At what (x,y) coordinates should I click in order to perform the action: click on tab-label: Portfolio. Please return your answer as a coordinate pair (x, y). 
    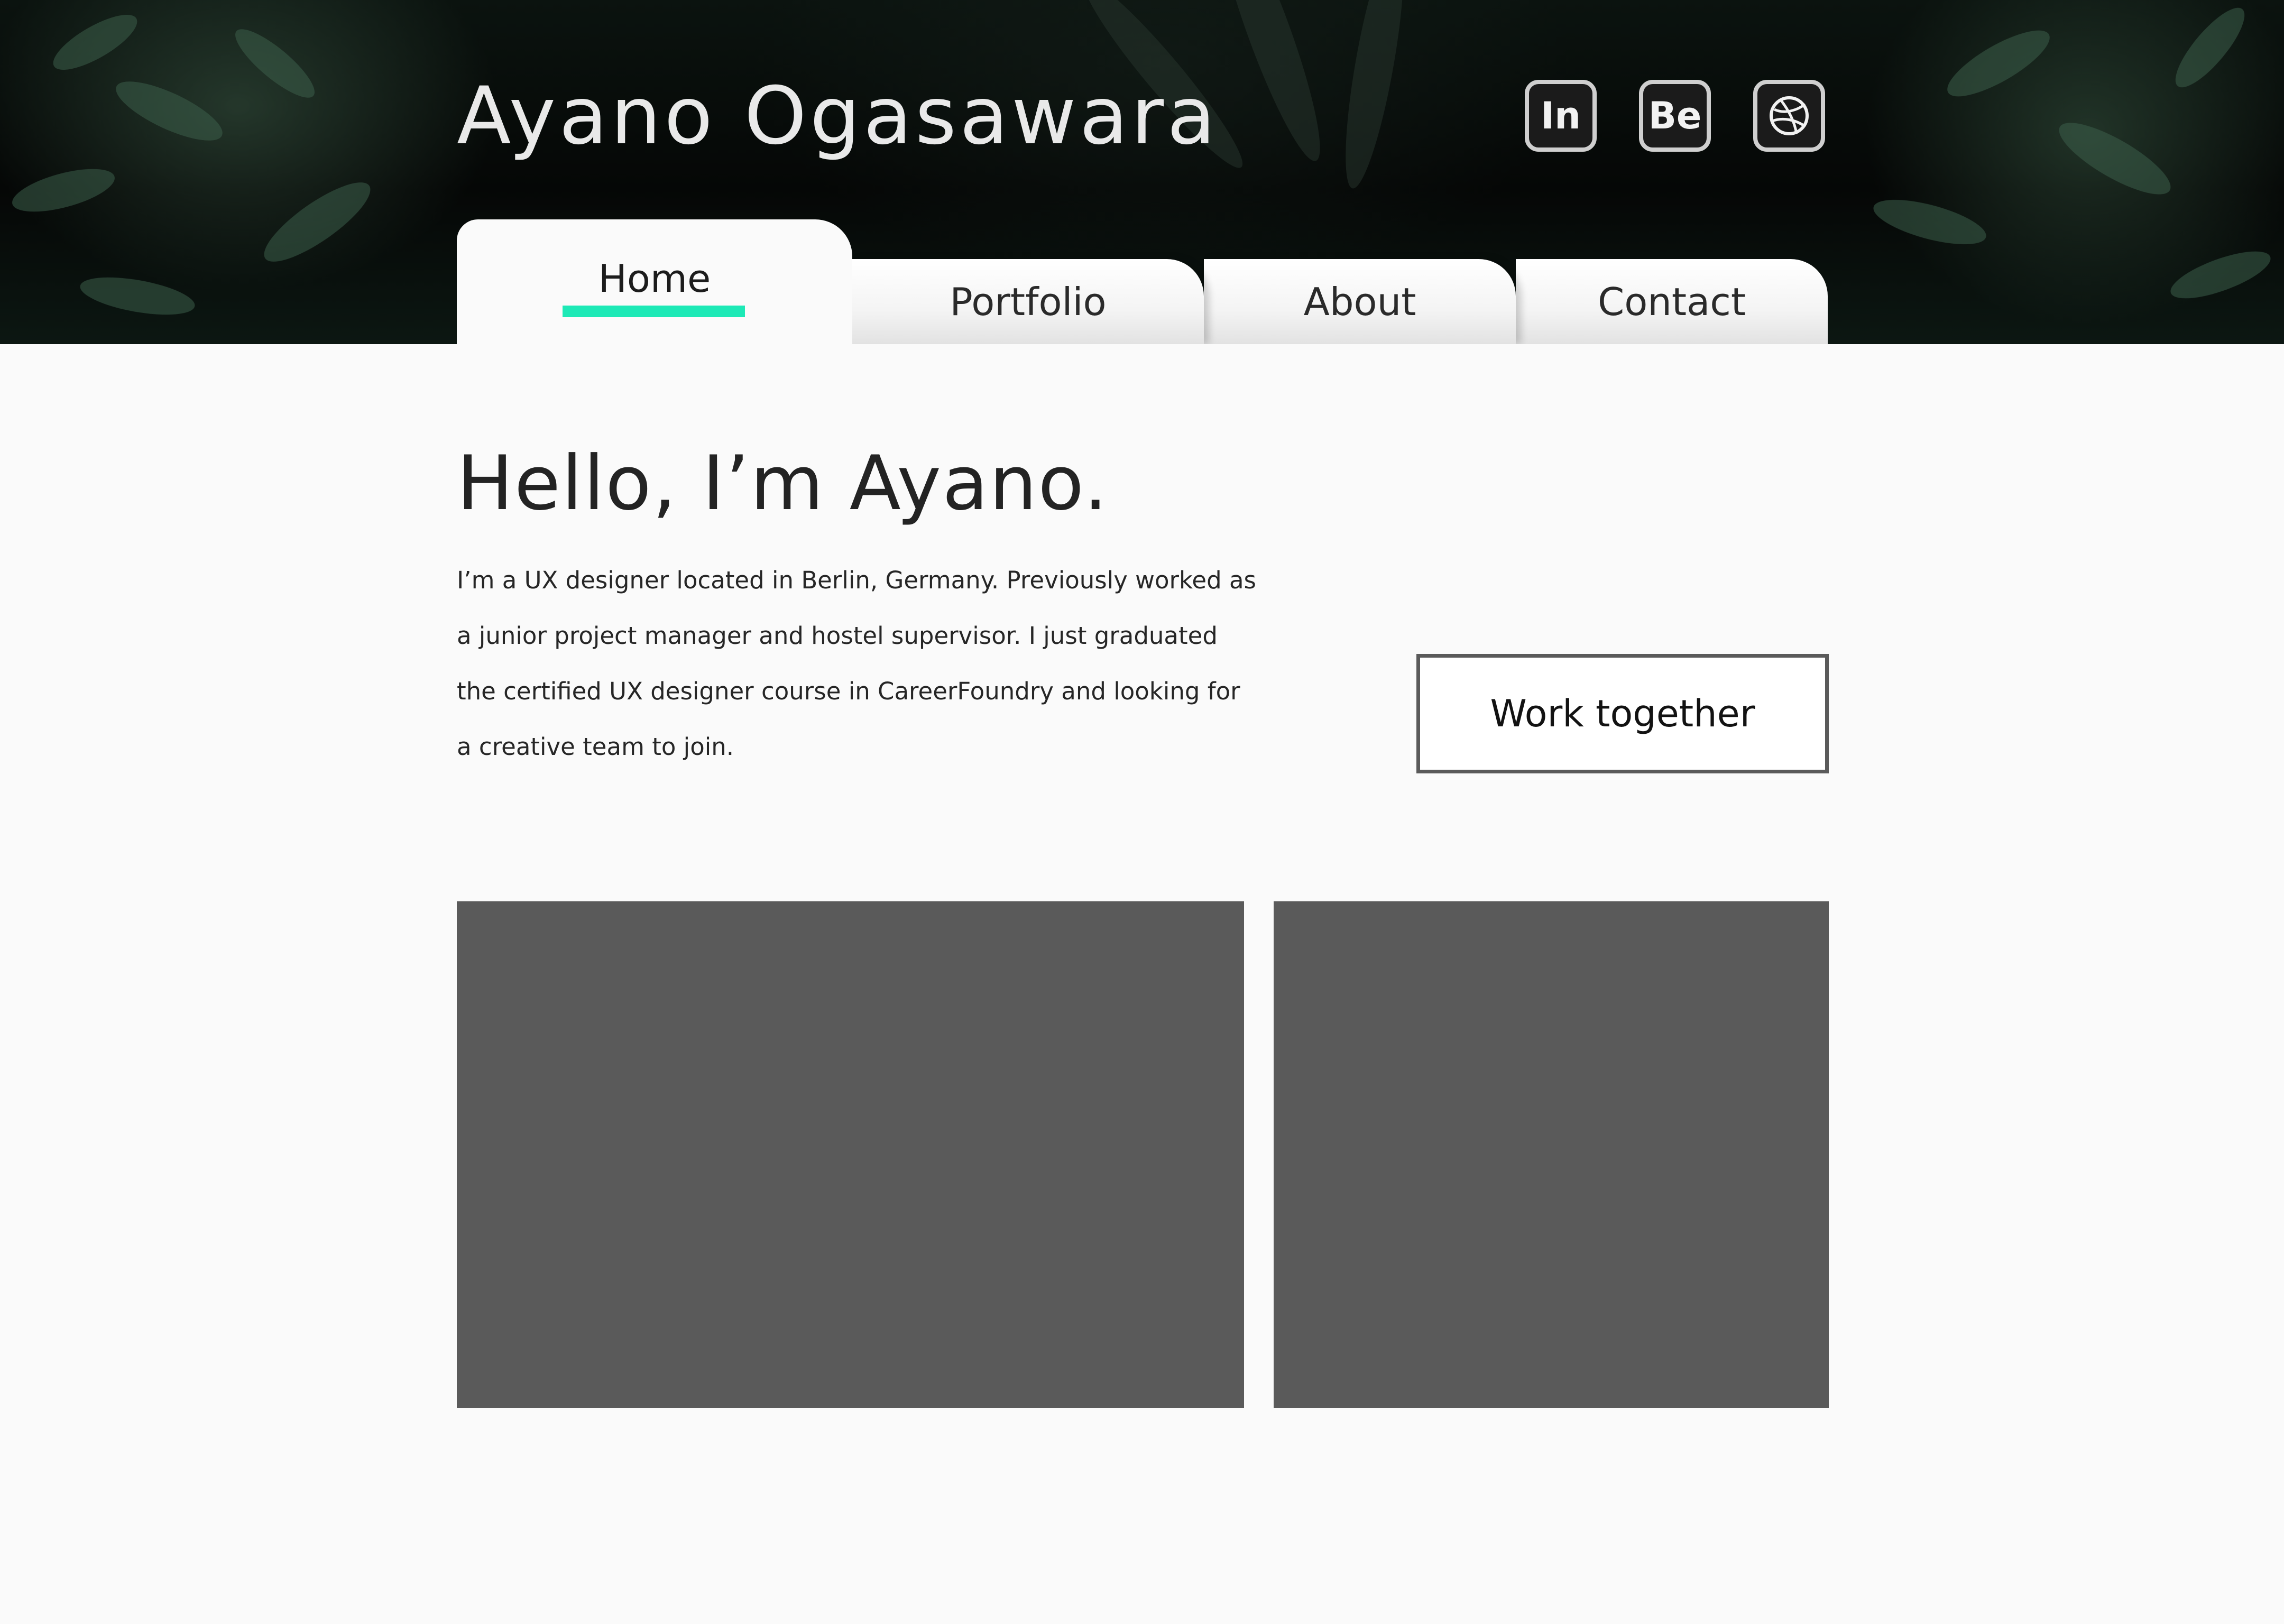
    Looking at the image, I should click on (1028, 301).